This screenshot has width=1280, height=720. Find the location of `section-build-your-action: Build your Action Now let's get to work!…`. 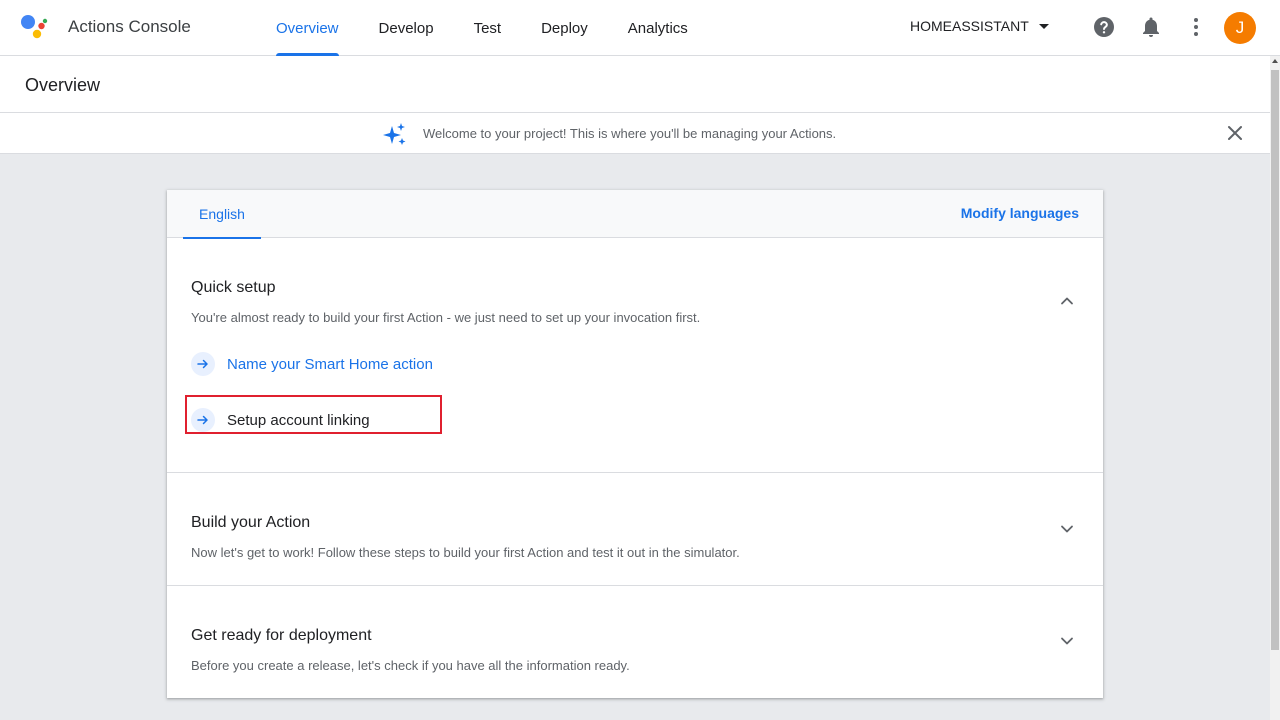

section-build-your-action: Build your Action Now let's get to work!… is located at coordinates (635, 529).